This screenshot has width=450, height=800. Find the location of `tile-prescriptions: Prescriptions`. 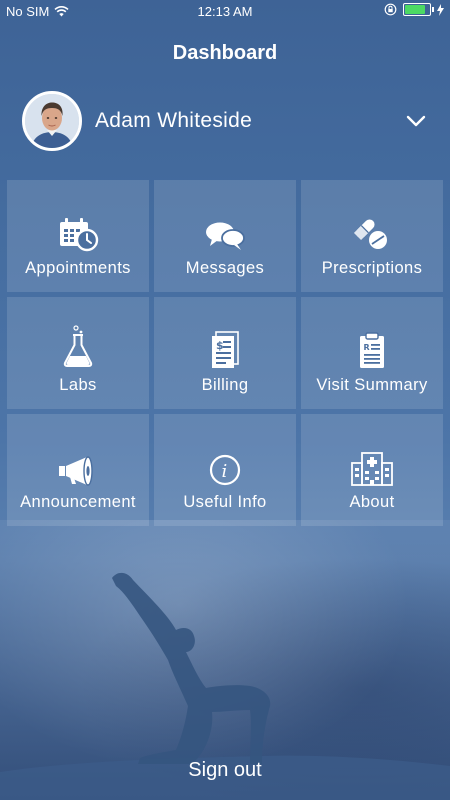

tile-prescriptions: Prescriptions is located at coordinates (372, 236).